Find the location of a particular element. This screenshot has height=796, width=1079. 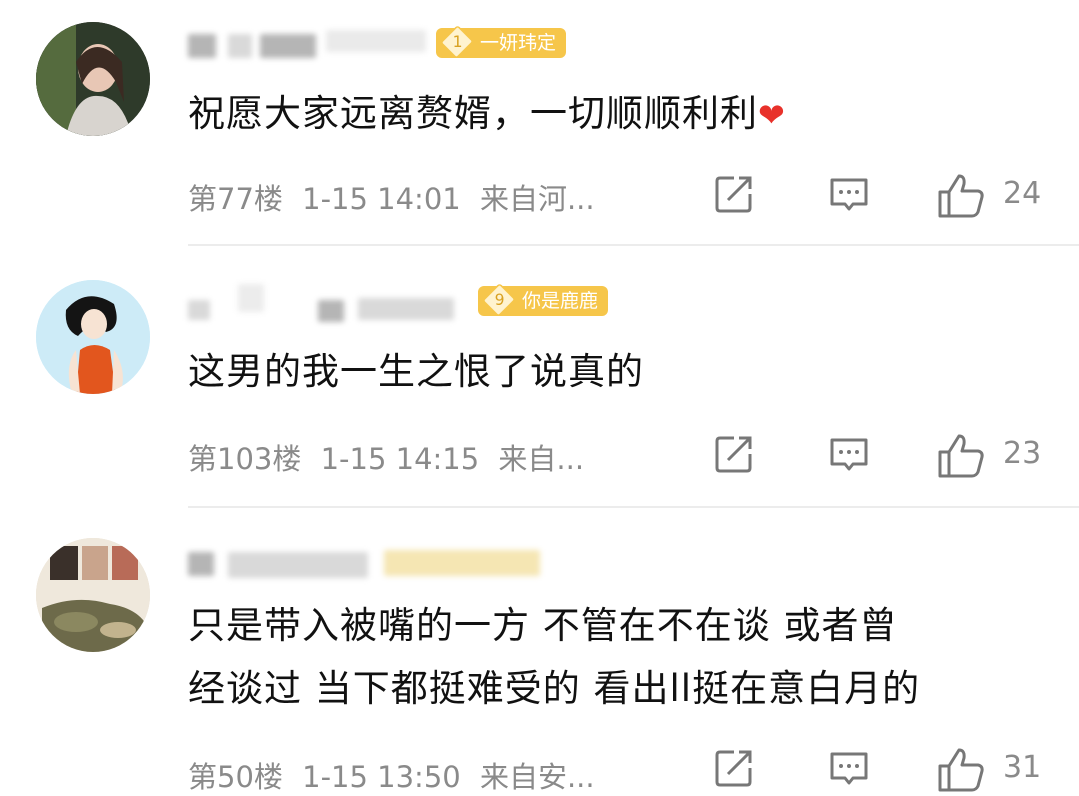

comment-text: 这男的我一生之恨了说真的 is located at coordinates (416, 371).